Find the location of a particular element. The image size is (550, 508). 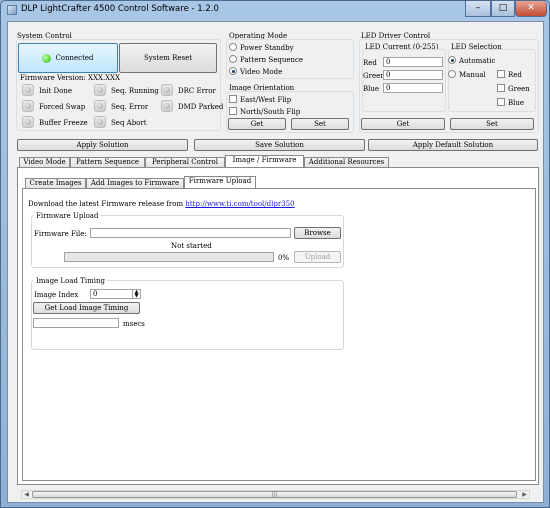

buffer-freeze-label: Buffer Freeze is located at coordinates (63, 123).